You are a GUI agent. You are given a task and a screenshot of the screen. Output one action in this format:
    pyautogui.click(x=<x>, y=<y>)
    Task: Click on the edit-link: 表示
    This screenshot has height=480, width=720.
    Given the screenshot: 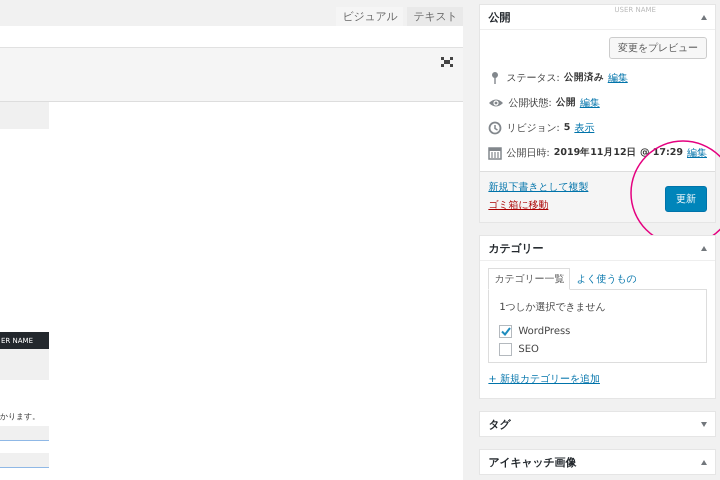 What is the action you would take?
    pyautogui.click(x=584, y=127)
    